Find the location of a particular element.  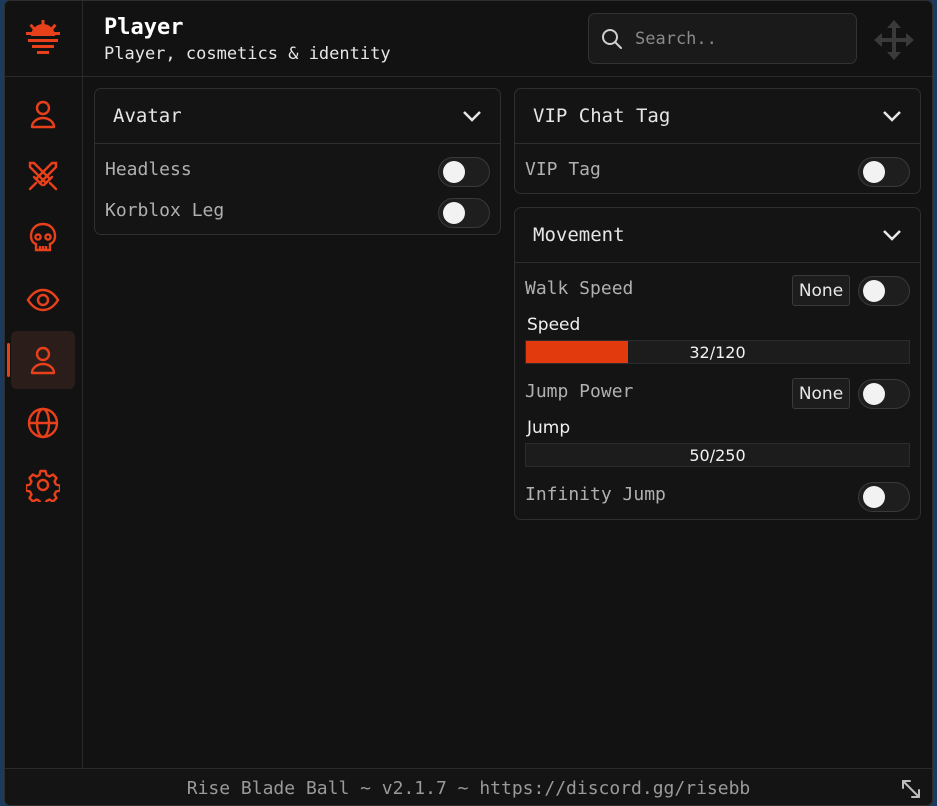

headless-toggle is located at coordinates (464, 172).